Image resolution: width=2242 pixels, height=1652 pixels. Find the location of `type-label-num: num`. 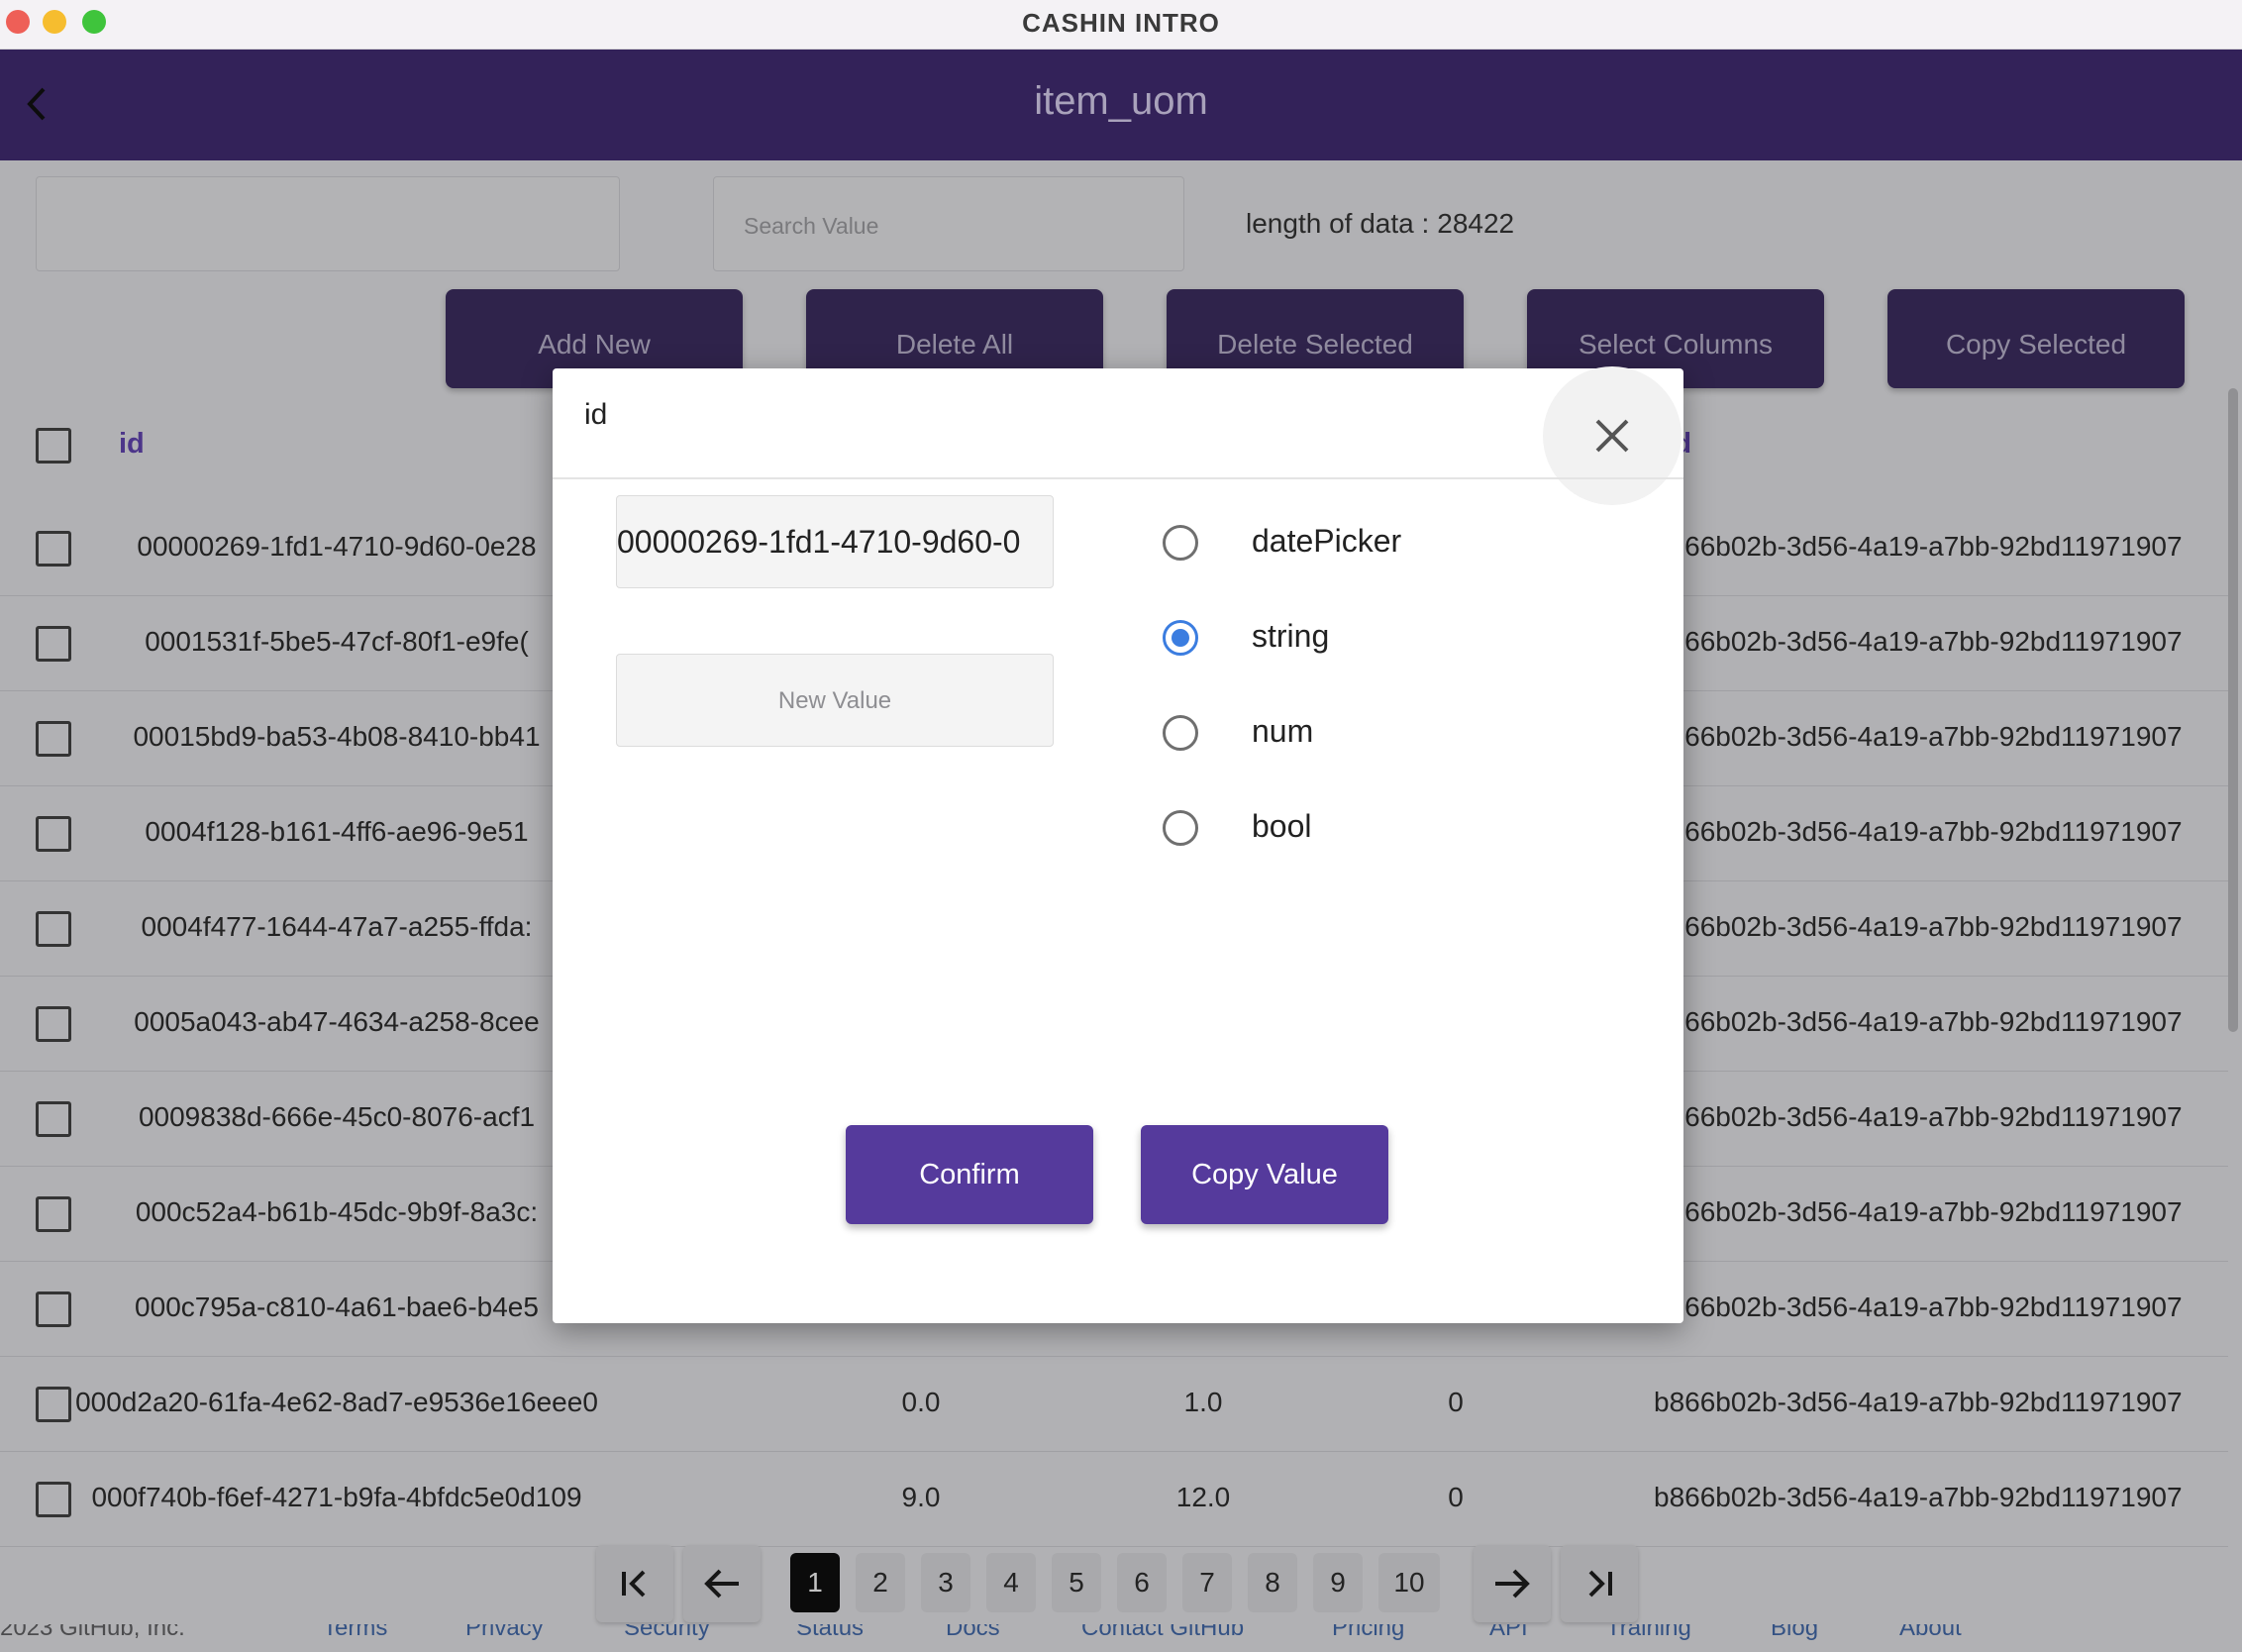

type-label-num: num is located at coordinates (1283, 731).